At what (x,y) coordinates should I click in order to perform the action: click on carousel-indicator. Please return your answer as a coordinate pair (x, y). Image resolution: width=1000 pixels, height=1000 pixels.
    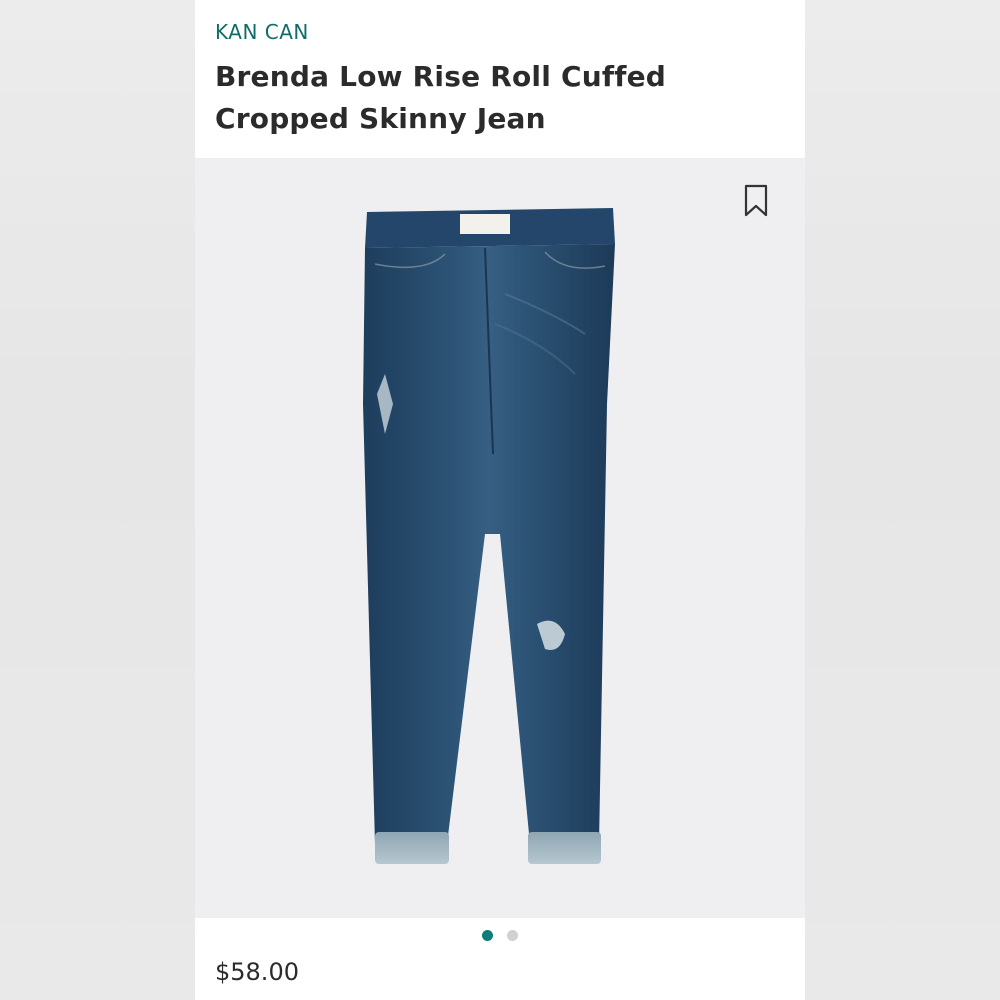
    Looking at the image, I should click on (500, 938).